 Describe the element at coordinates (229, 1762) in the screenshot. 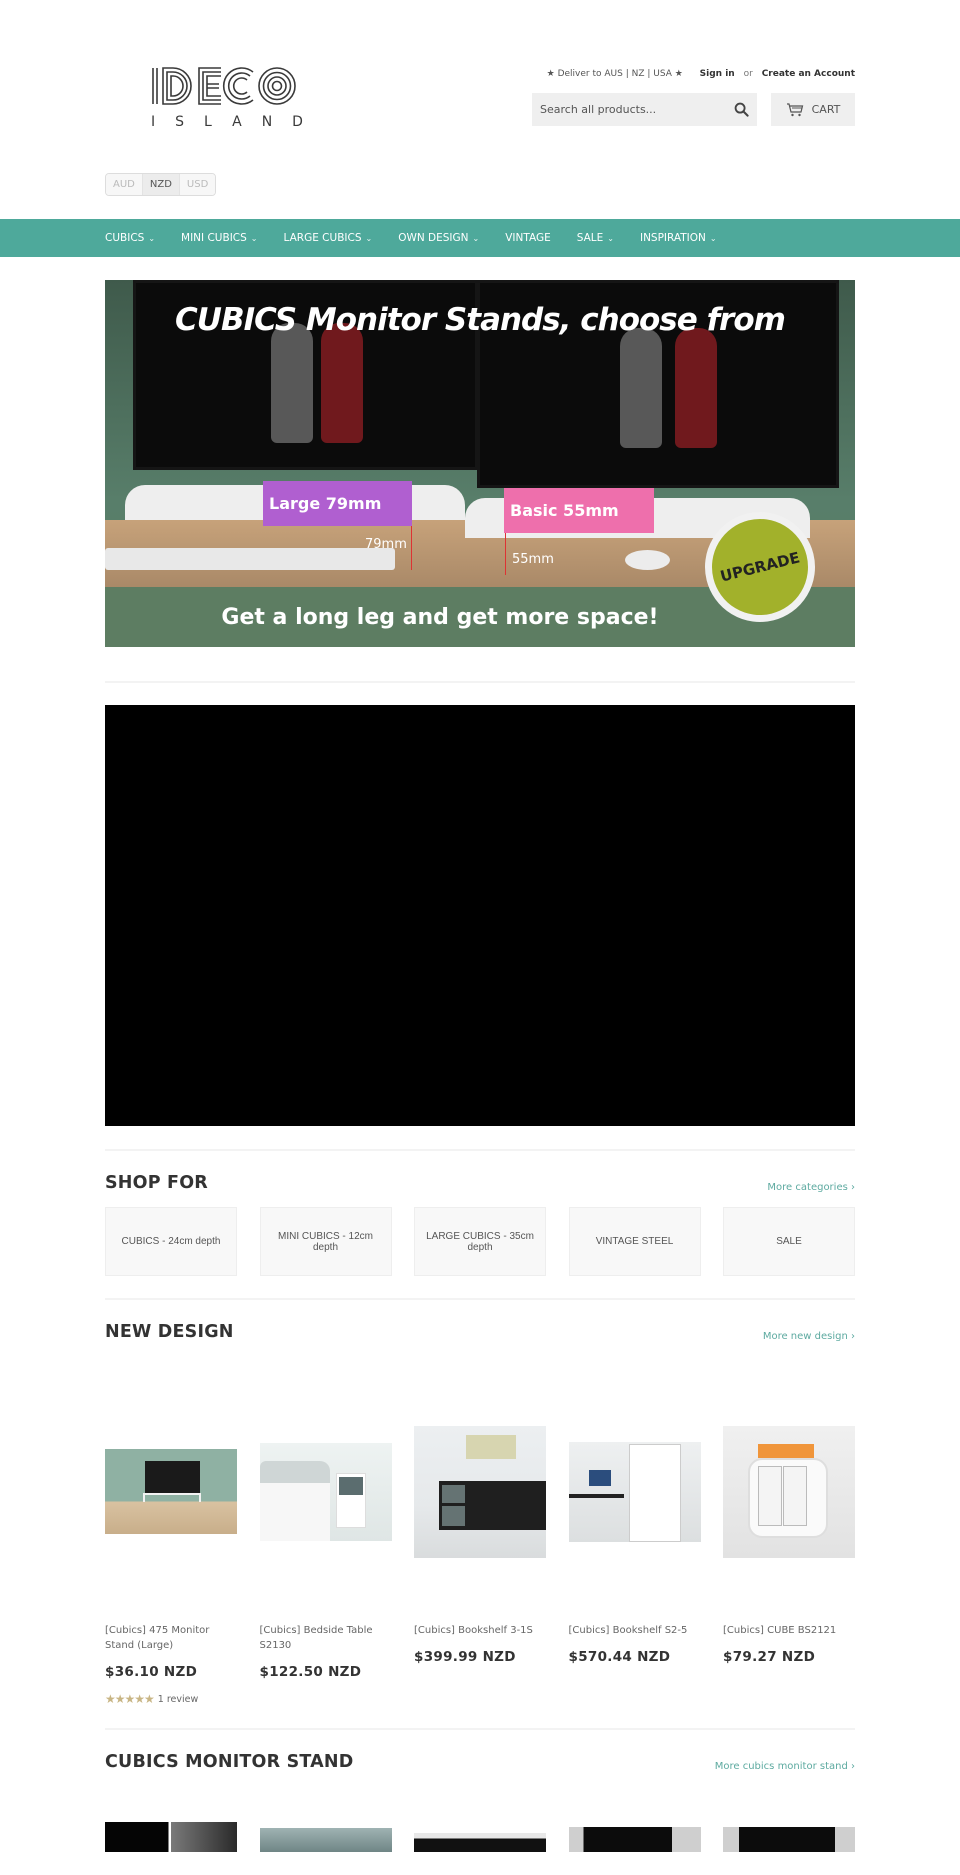

I see `section-title: CUBICS MONITOR STAND` at that location.